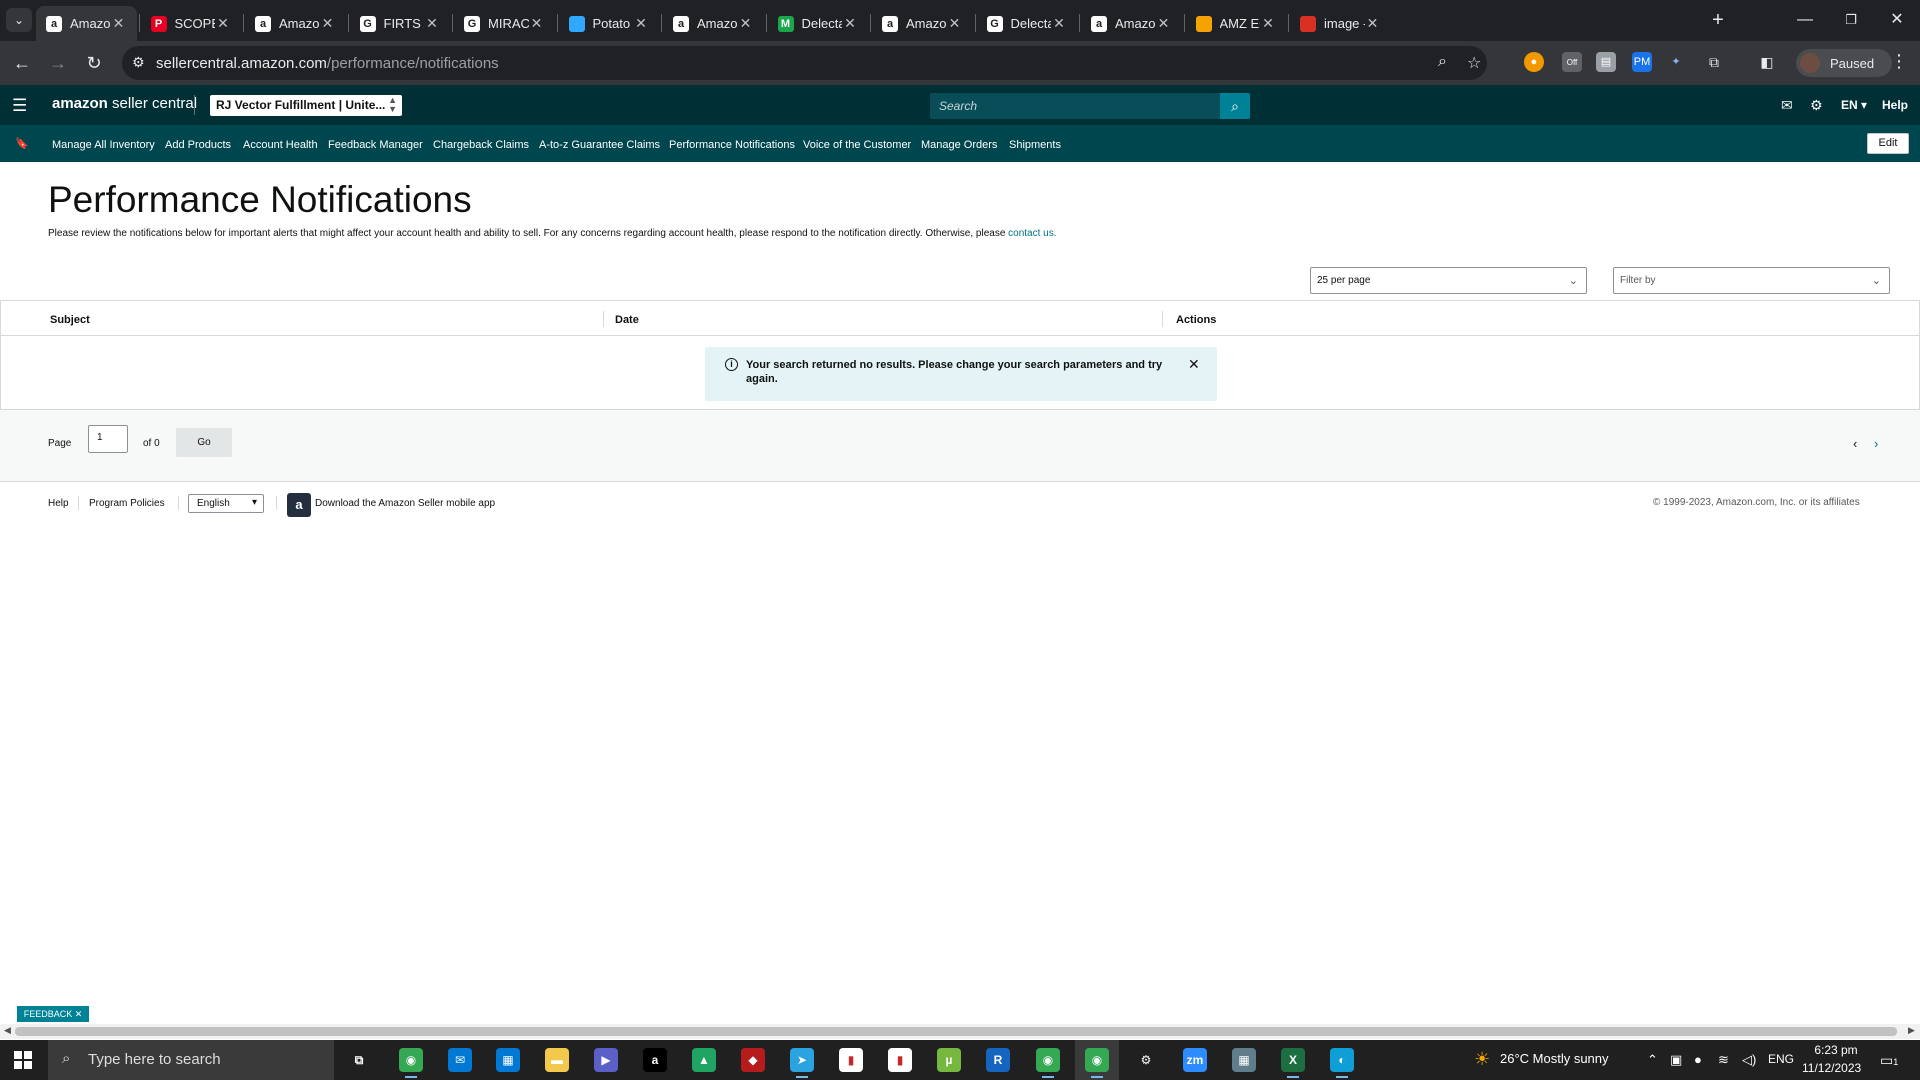  Describe the element at coordinates (400, 23) in the screenshot. I see `browser-tab: G FIRTS AID✕` at that location.